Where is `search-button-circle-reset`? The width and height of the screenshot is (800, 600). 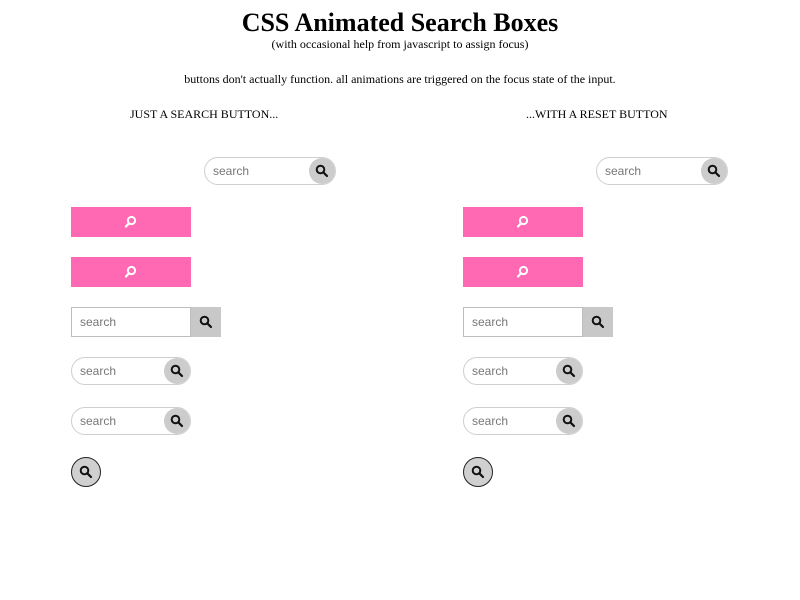 search-button-circle-reset is located at coordinates (478, 472).